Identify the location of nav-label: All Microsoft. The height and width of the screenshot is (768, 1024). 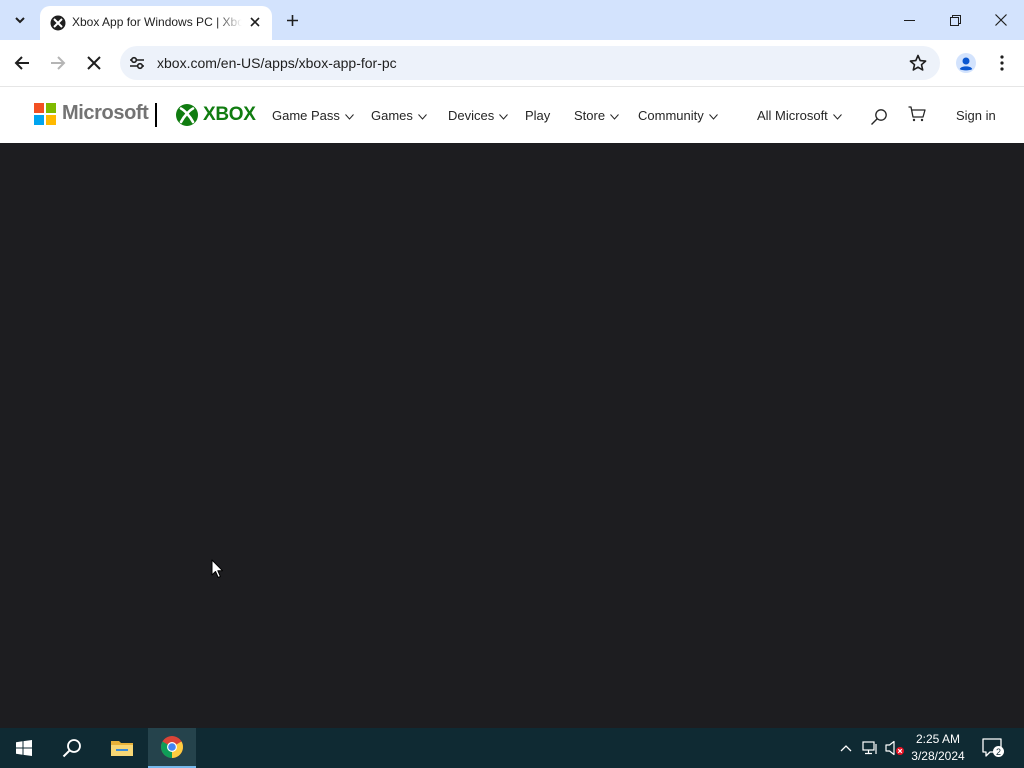
(792, 115).